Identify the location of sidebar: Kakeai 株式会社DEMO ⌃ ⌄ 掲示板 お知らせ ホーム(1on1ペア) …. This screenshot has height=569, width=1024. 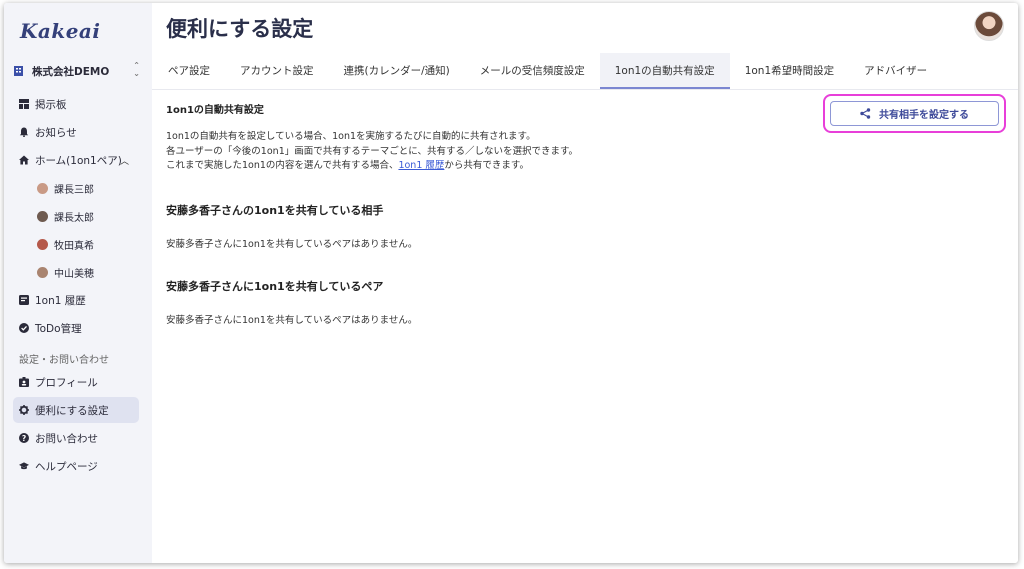
(78, 283).